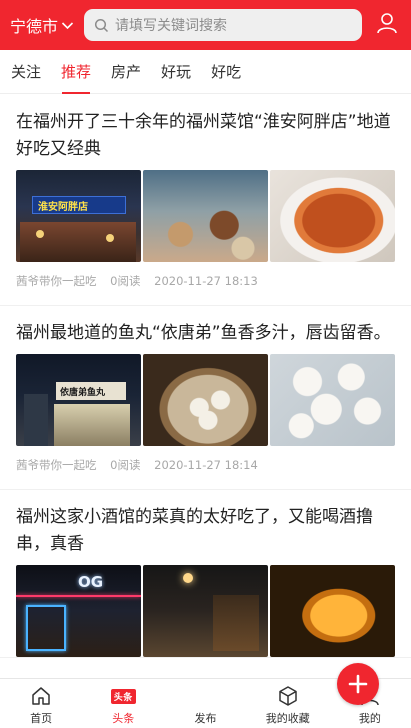  I want to click on cube-icon, so click(288, 696).